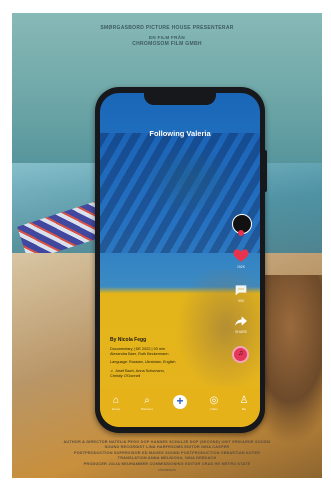 This screenshot has width=331, height=490. I want to click on phone-side-button, so click(265, 171).